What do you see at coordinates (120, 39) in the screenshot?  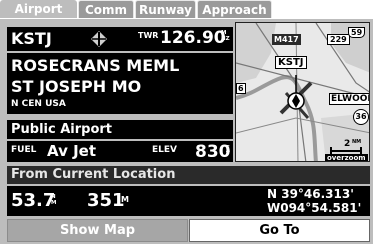 I see `identifier-box: KSTJ TWR 126.90 MHZ` at bounding box center [120, 39].